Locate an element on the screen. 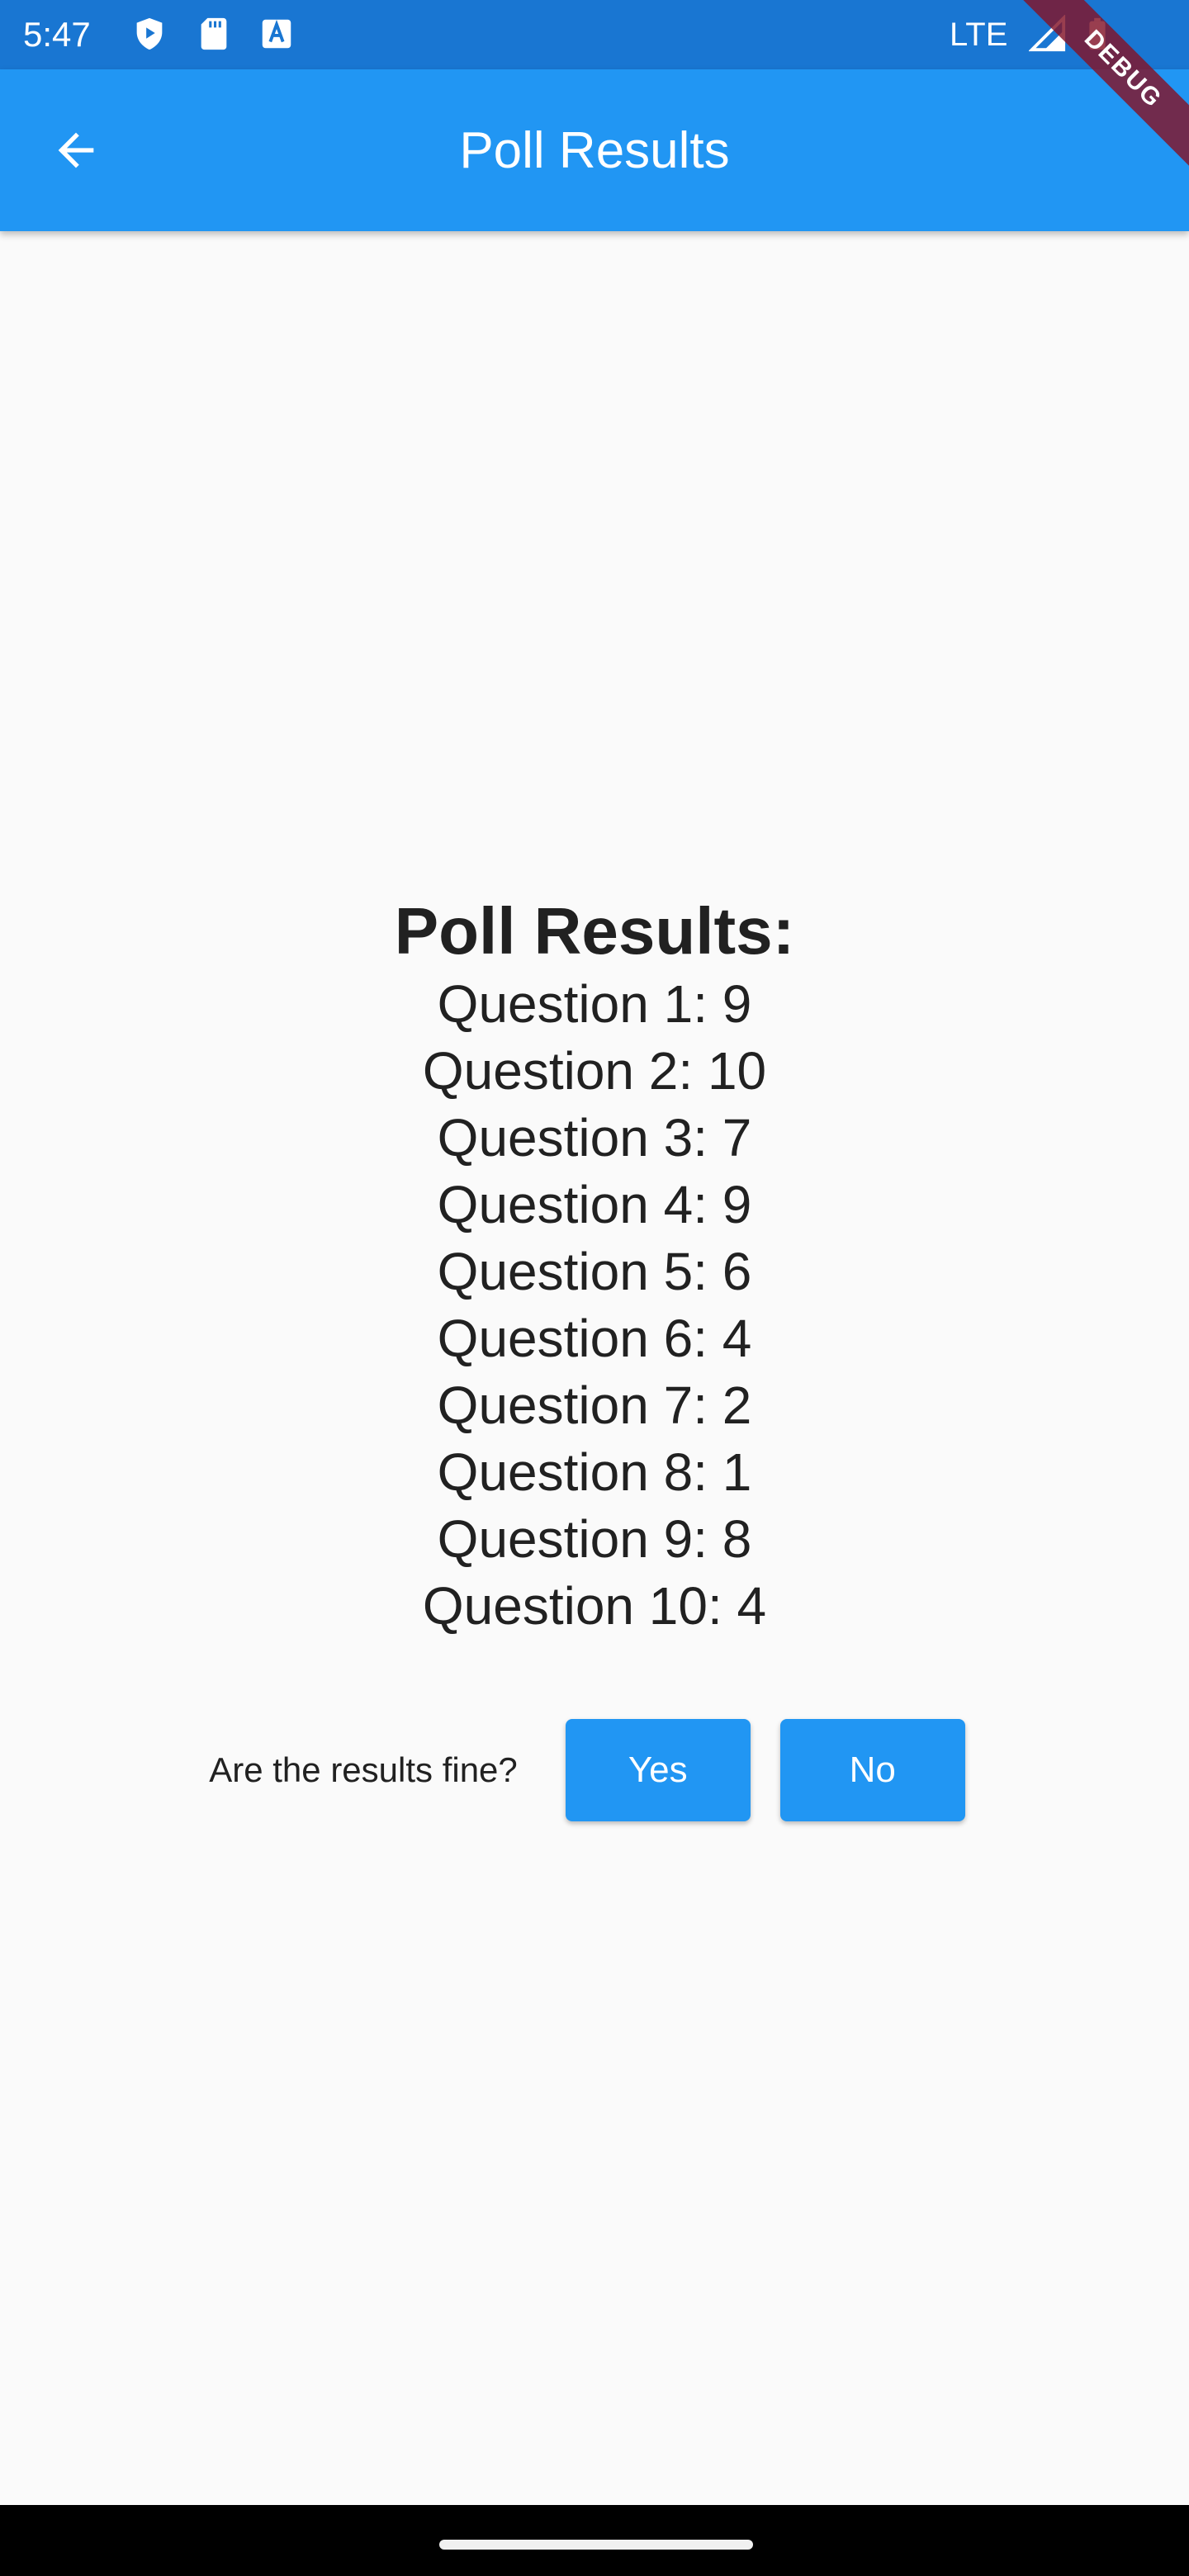 The width and height of the screenshot is (1189, 2576). page-title: Poll Results is located at coordinates (594, 150).